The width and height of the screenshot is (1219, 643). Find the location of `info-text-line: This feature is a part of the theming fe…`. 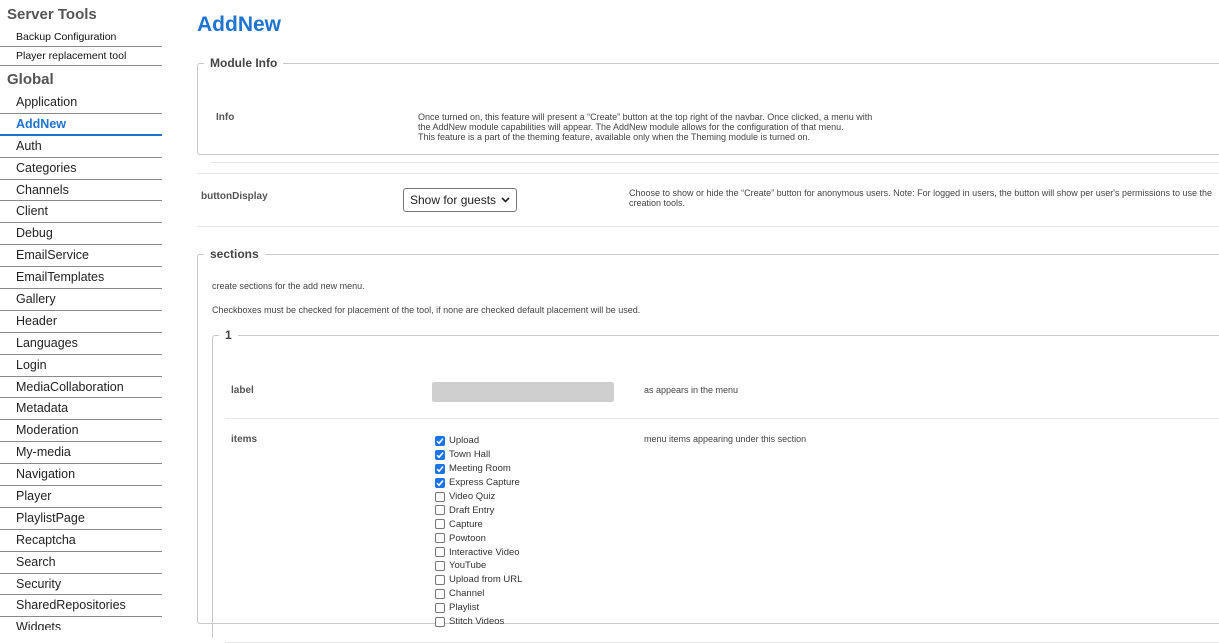

info-text-line: This feature is a part of the theming fe… is located at coordinates (614, 137).